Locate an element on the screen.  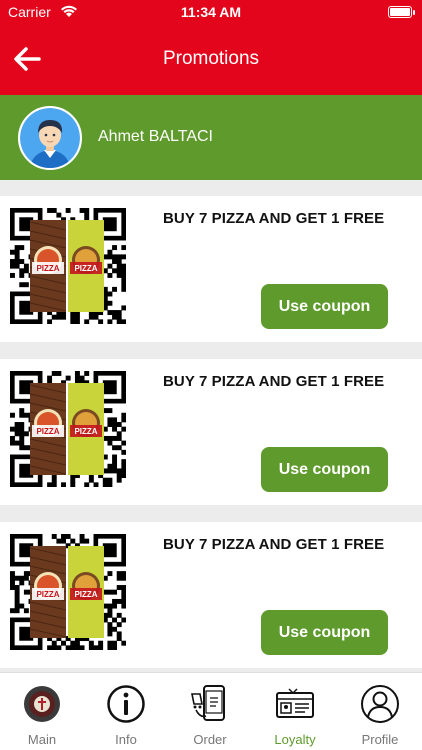
battery-icon is located at coordinates (401, 12).